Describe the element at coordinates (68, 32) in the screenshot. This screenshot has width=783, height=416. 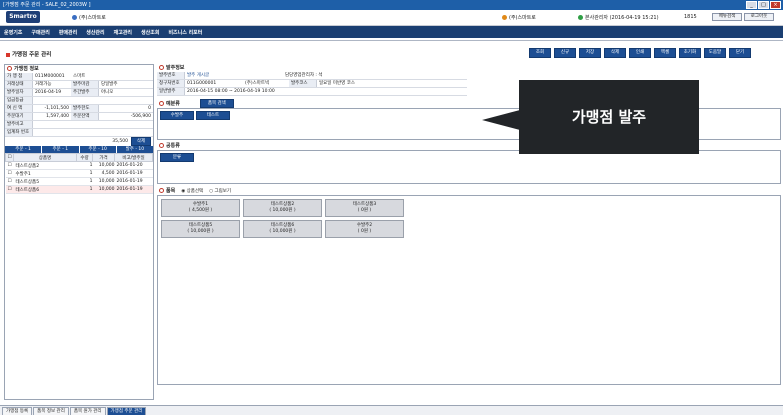
I see `menu-item: 판매관리` at that location.